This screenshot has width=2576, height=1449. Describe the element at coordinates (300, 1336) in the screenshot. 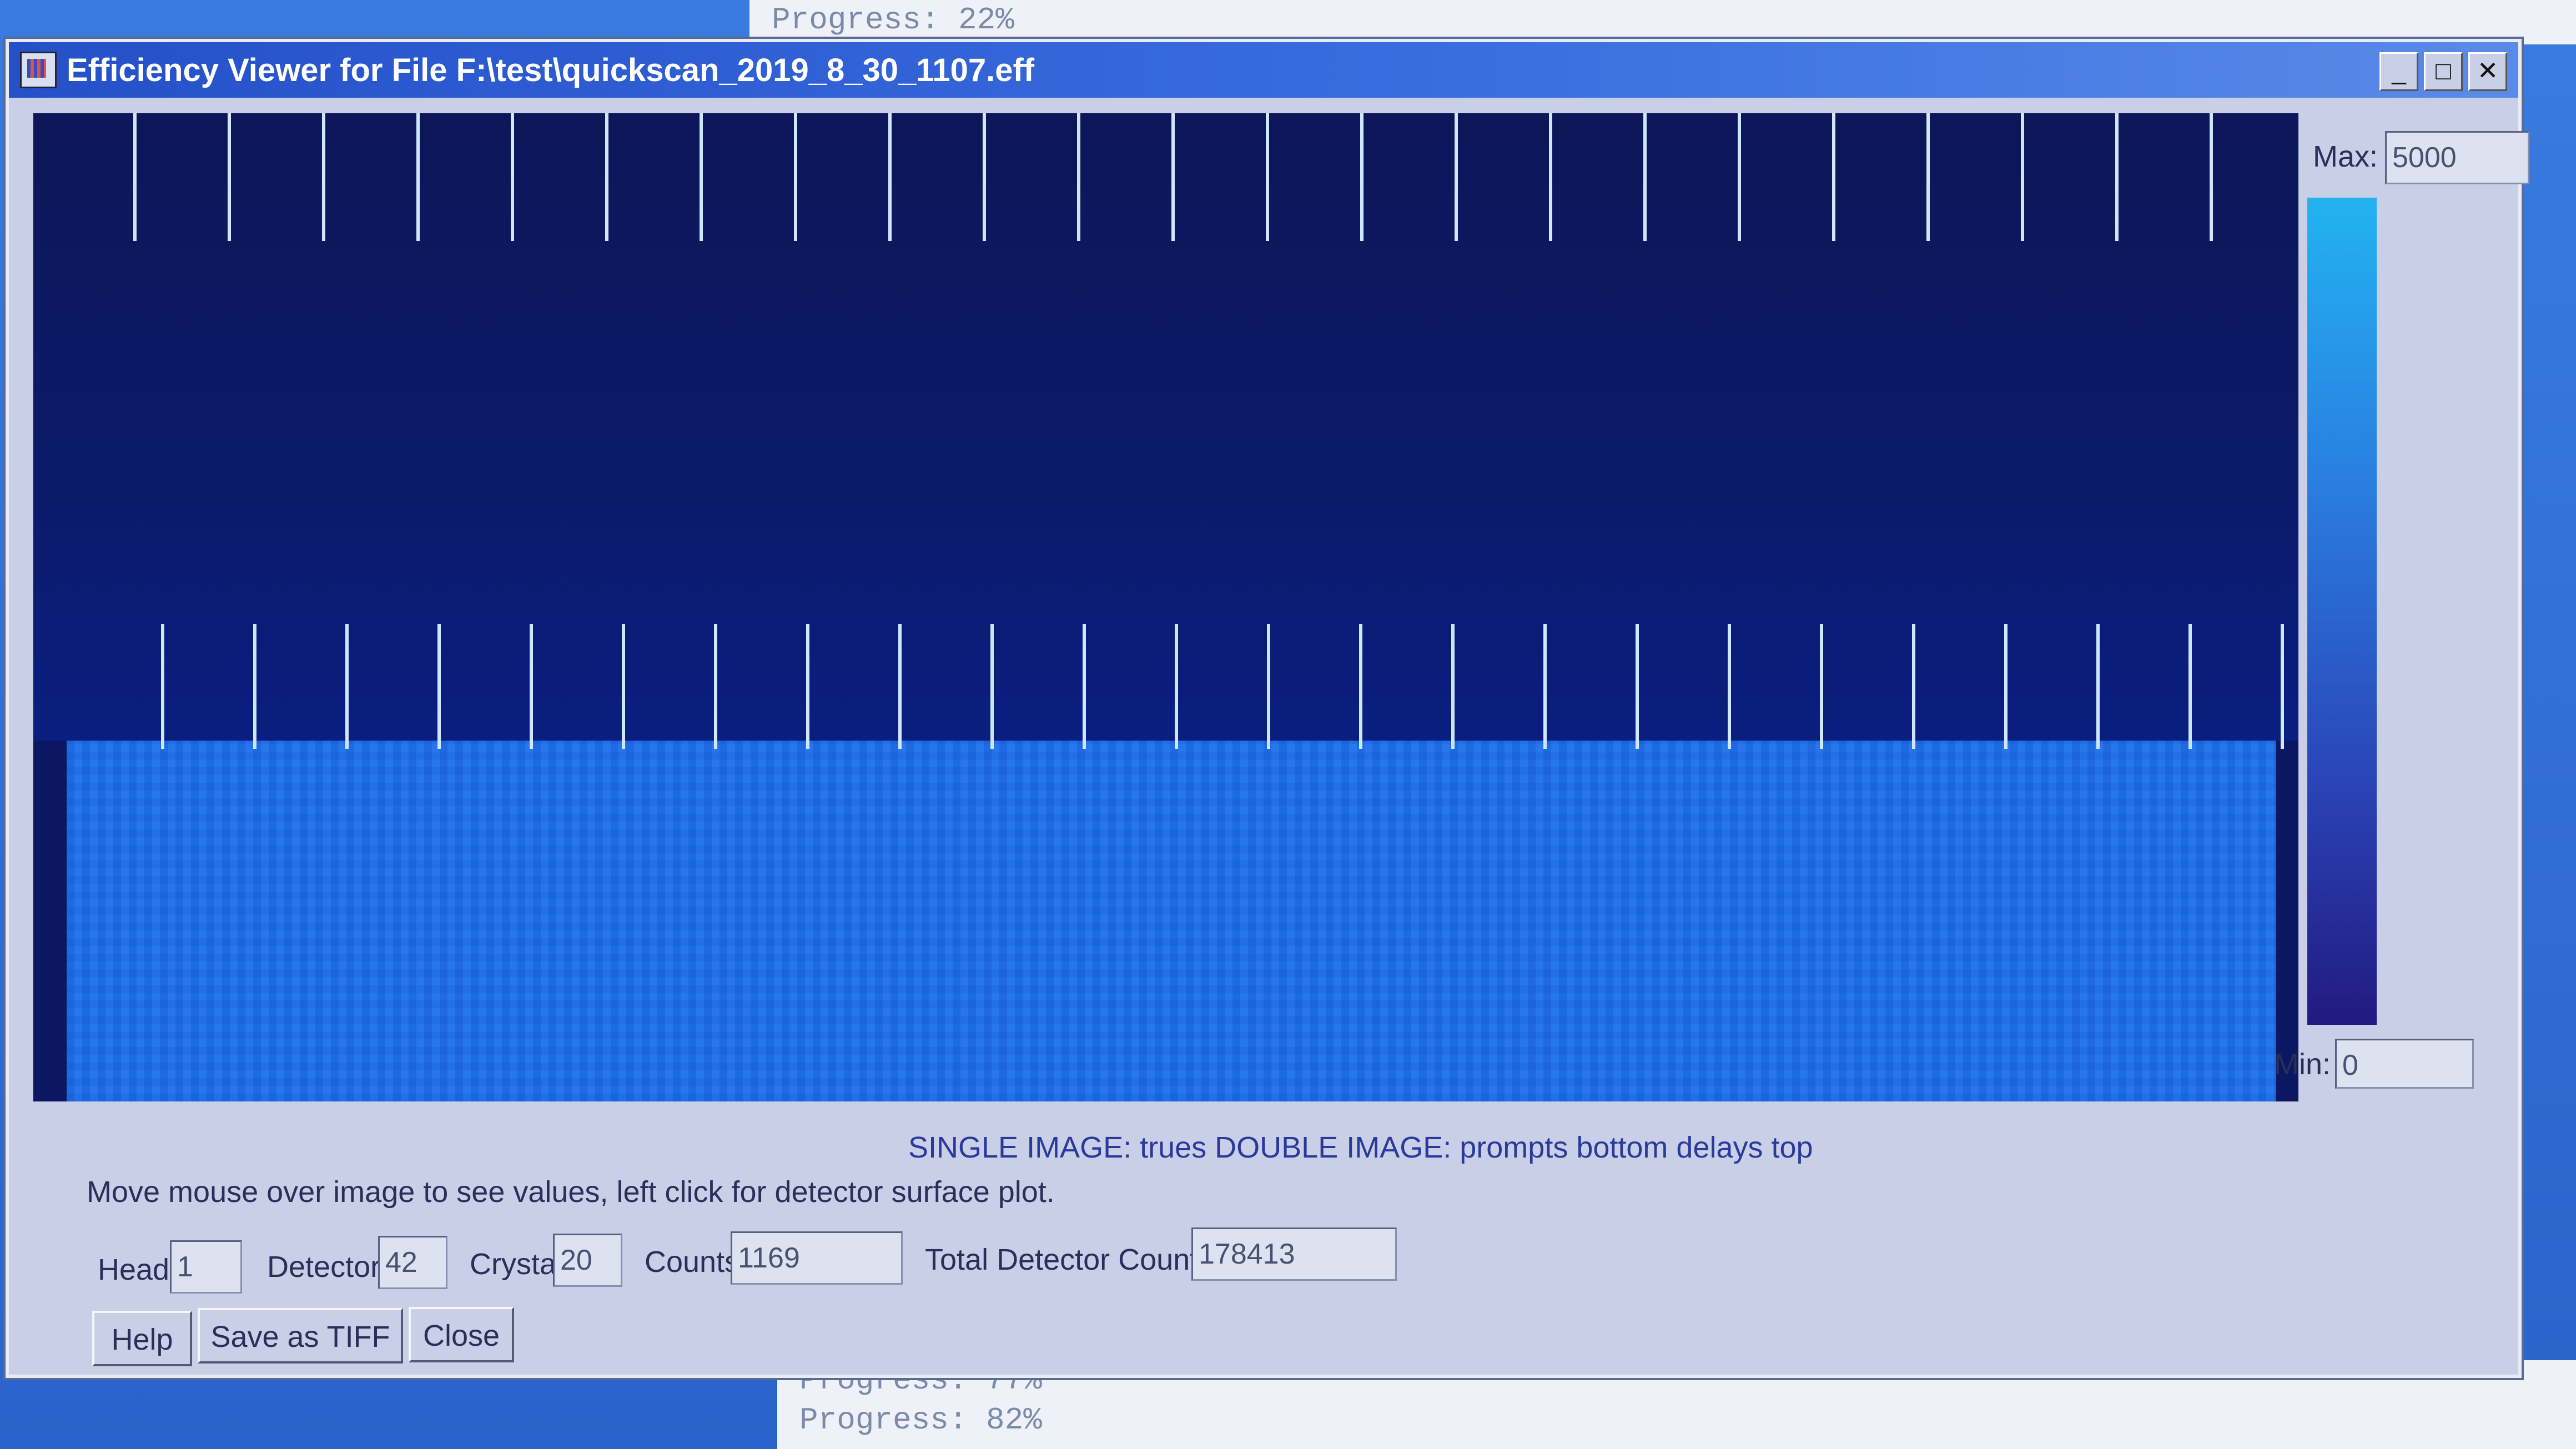

I see `save-tiff-button: Save as TIFF` at that location.